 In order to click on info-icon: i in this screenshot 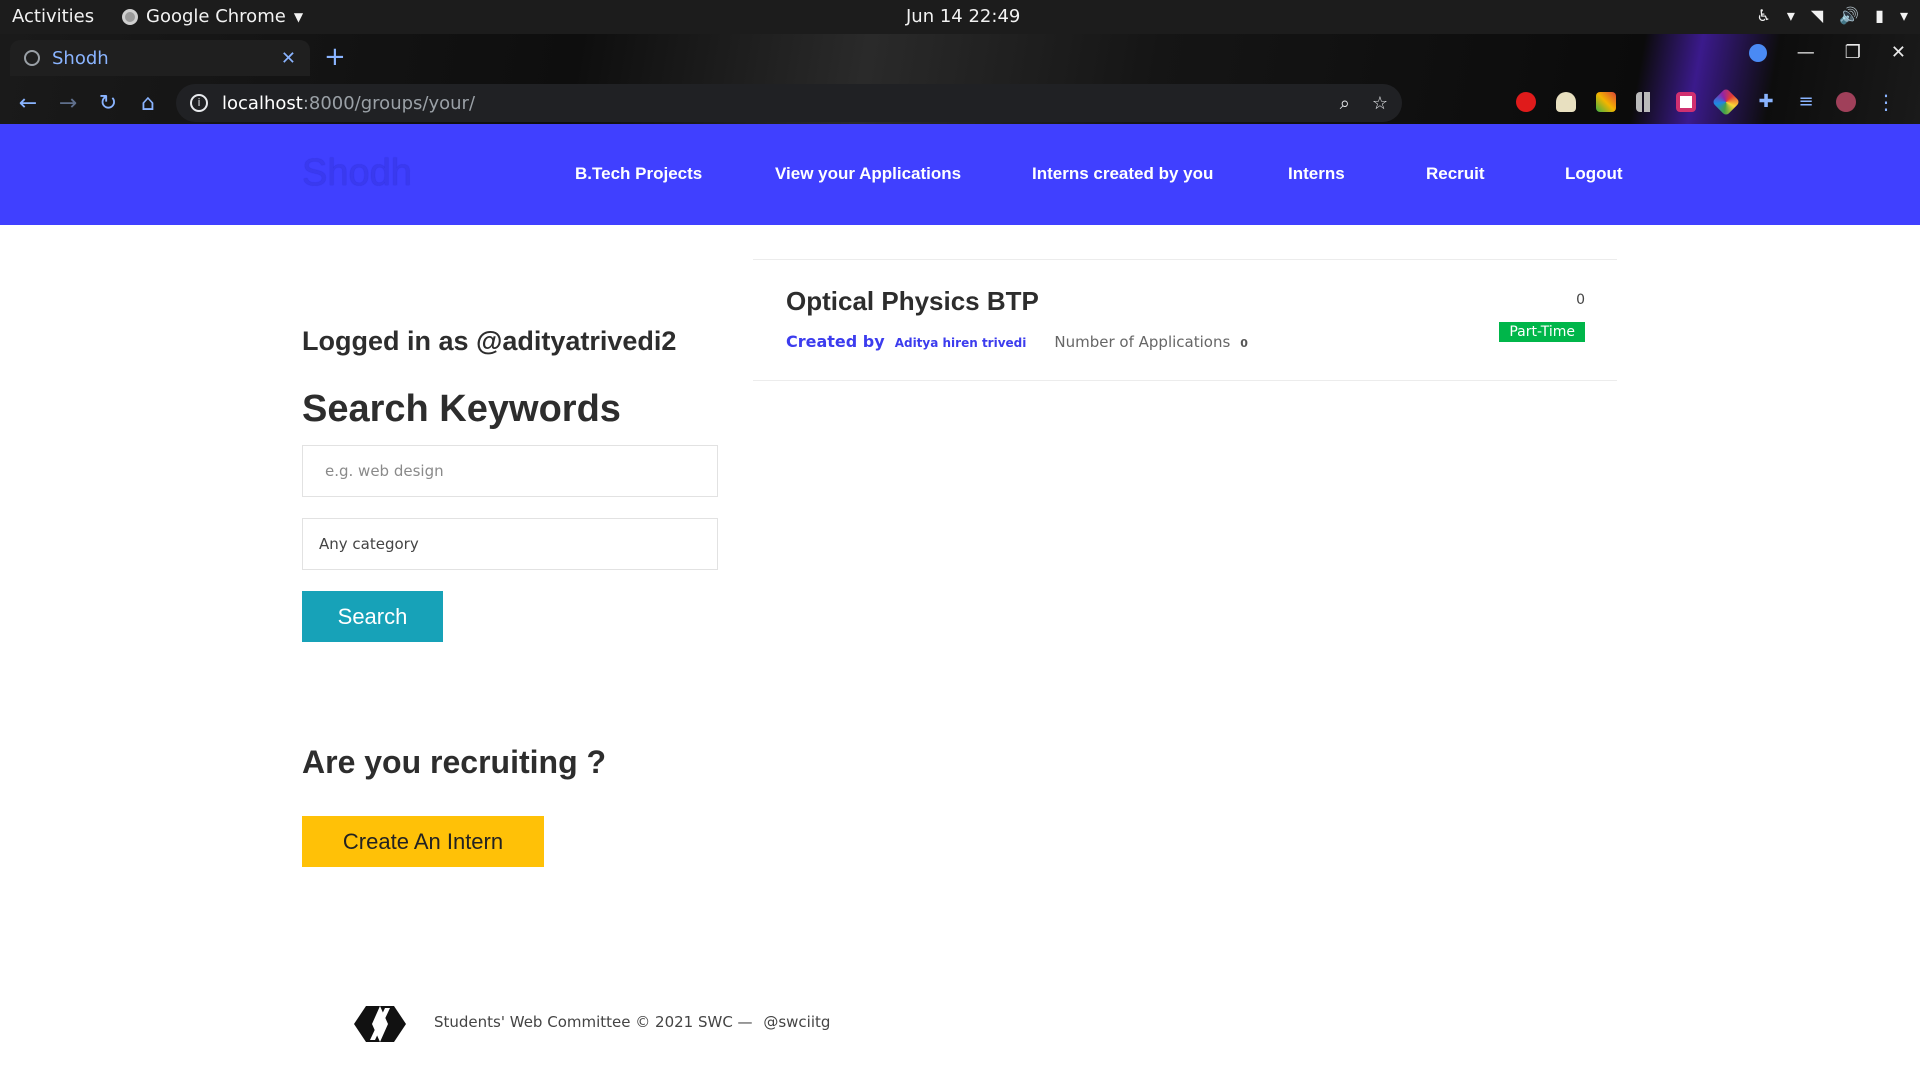, I will do `click(199, 103)`.